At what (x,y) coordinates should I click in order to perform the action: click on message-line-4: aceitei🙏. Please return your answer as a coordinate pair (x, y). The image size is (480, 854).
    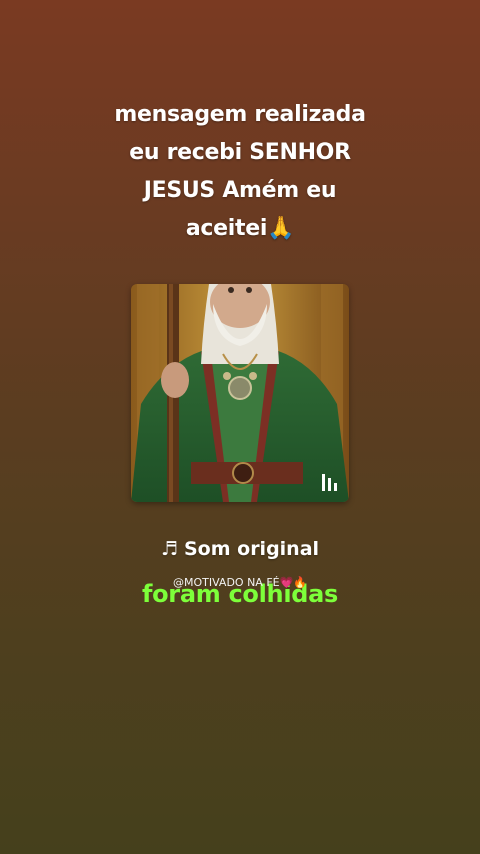
    Looking at the image, I should click on (240, 228).